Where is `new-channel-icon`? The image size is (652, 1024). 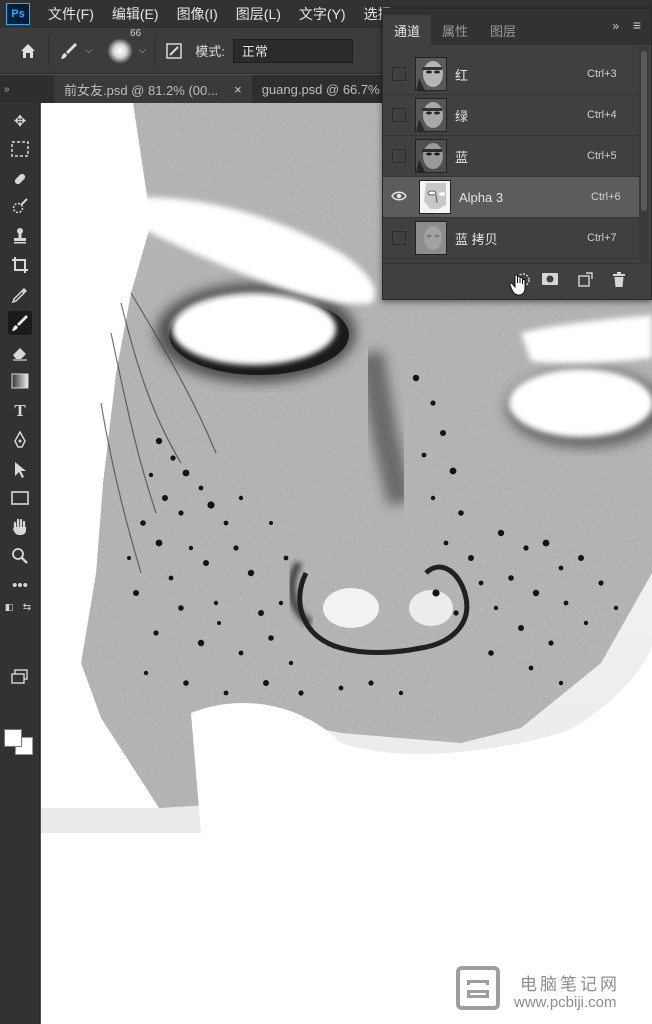
new-channel-icon is located at coordinates (585, 281).